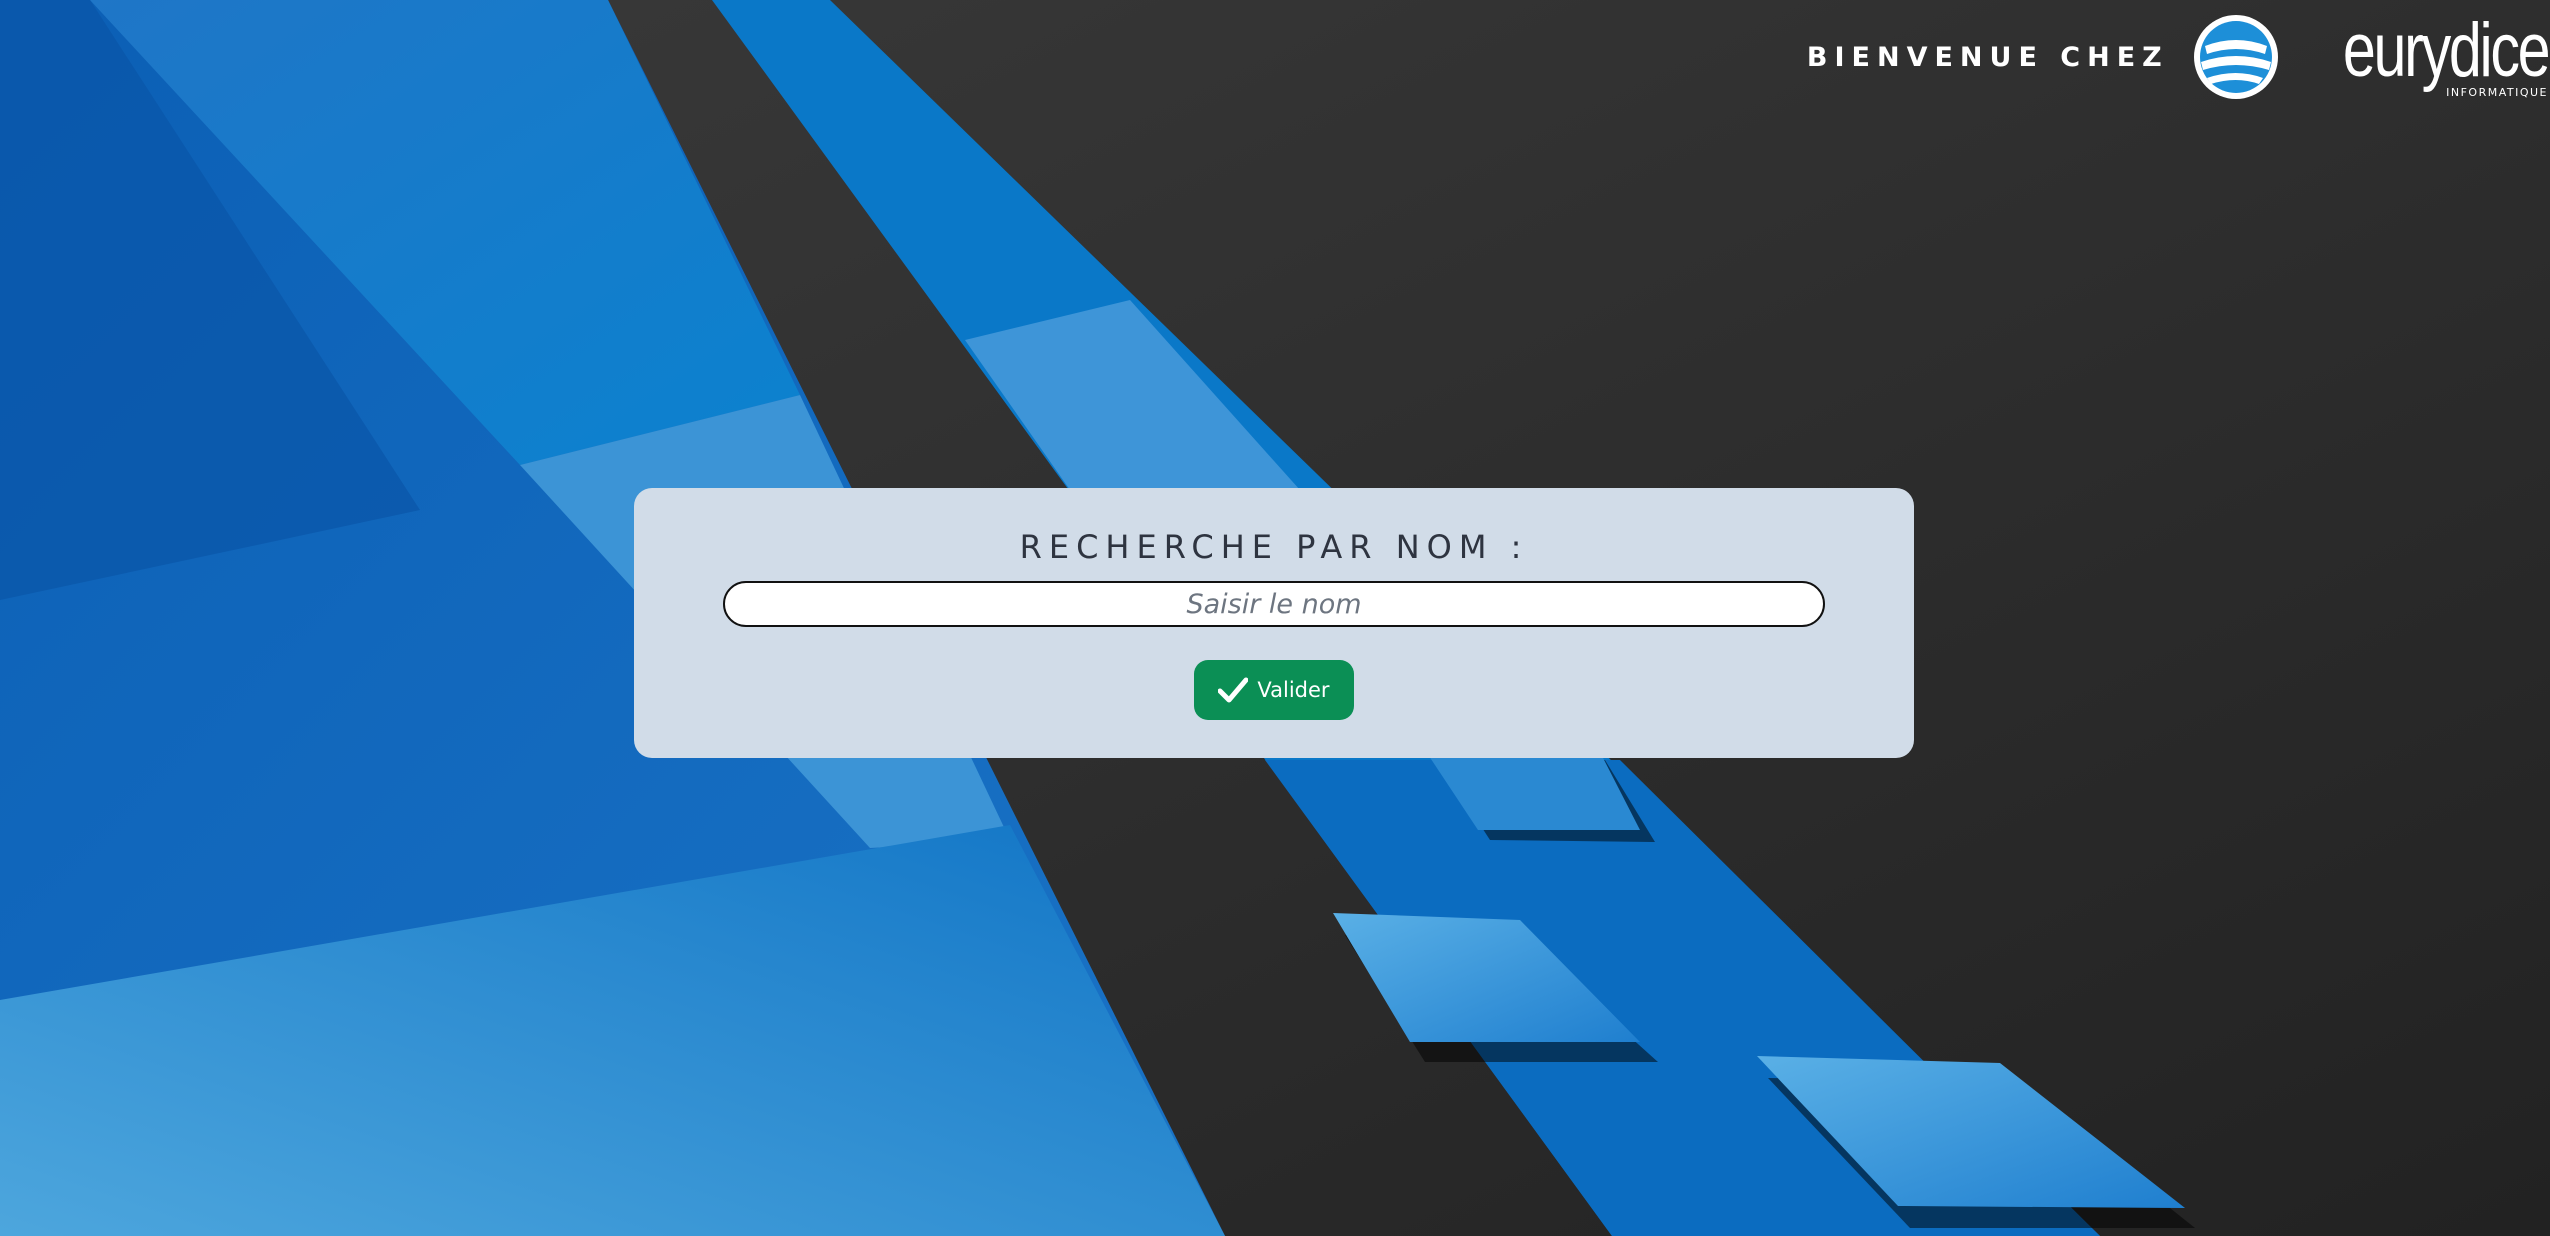 The image size is (2550, 1236). Describe the element at coordinates (2446, 50) in the screenshot. I see `logo-wordmark: eurydice` at that location.